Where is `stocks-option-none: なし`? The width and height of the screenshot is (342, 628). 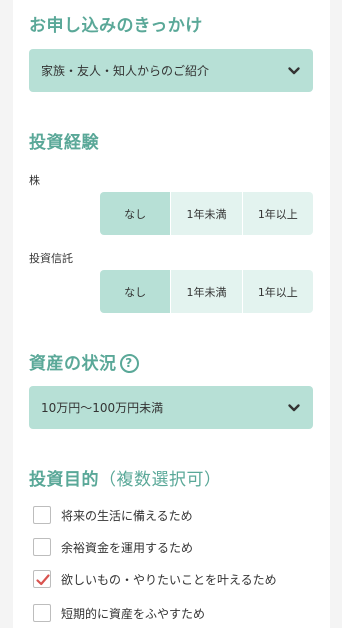
stocks-option-none: なし is located at coordinates (135, 213).